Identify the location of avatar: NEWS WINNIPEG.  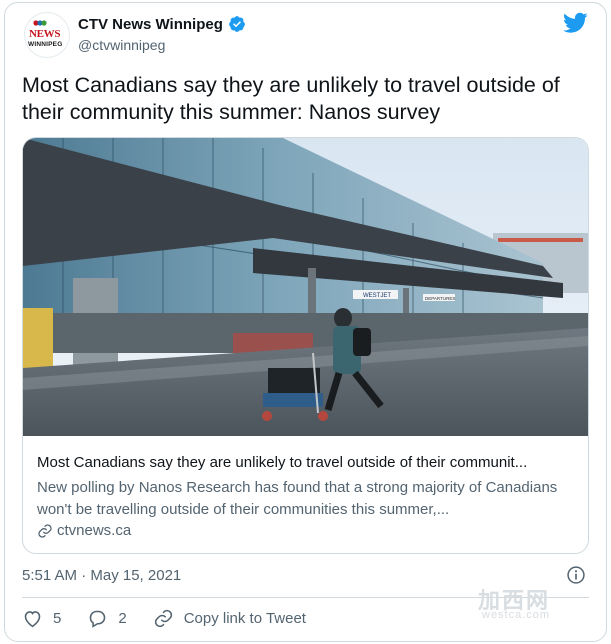
(47, 35).